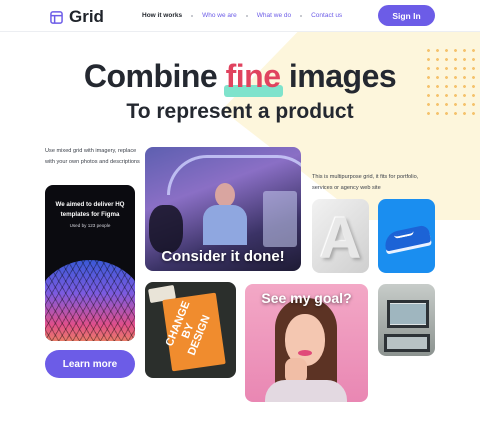  I want to click on sneaker-image, so click(407, 238).